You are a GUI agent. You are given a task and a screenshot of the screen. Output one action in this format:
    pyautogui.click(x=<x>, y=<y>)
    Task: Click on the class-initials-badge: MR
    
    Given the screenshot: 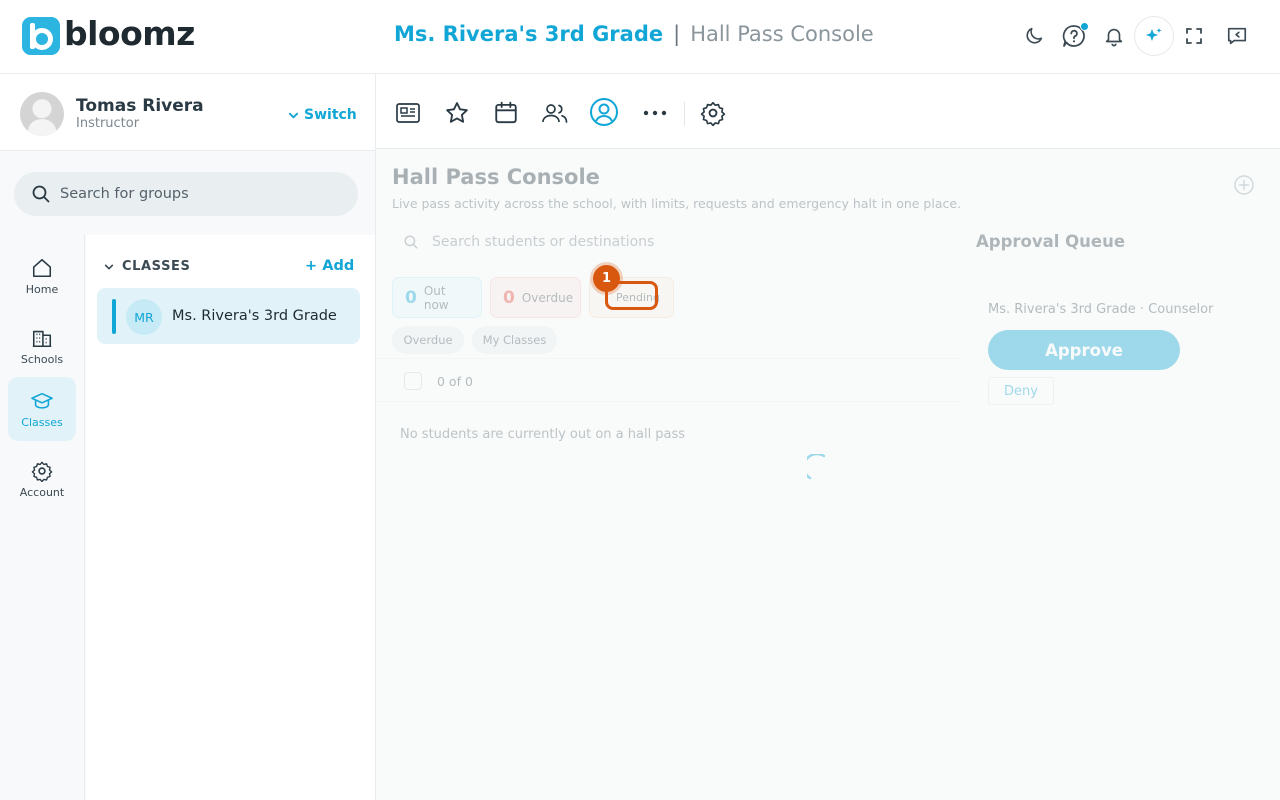 What is the action you would take?
    pyautogui.click(x=144, y=317)
    